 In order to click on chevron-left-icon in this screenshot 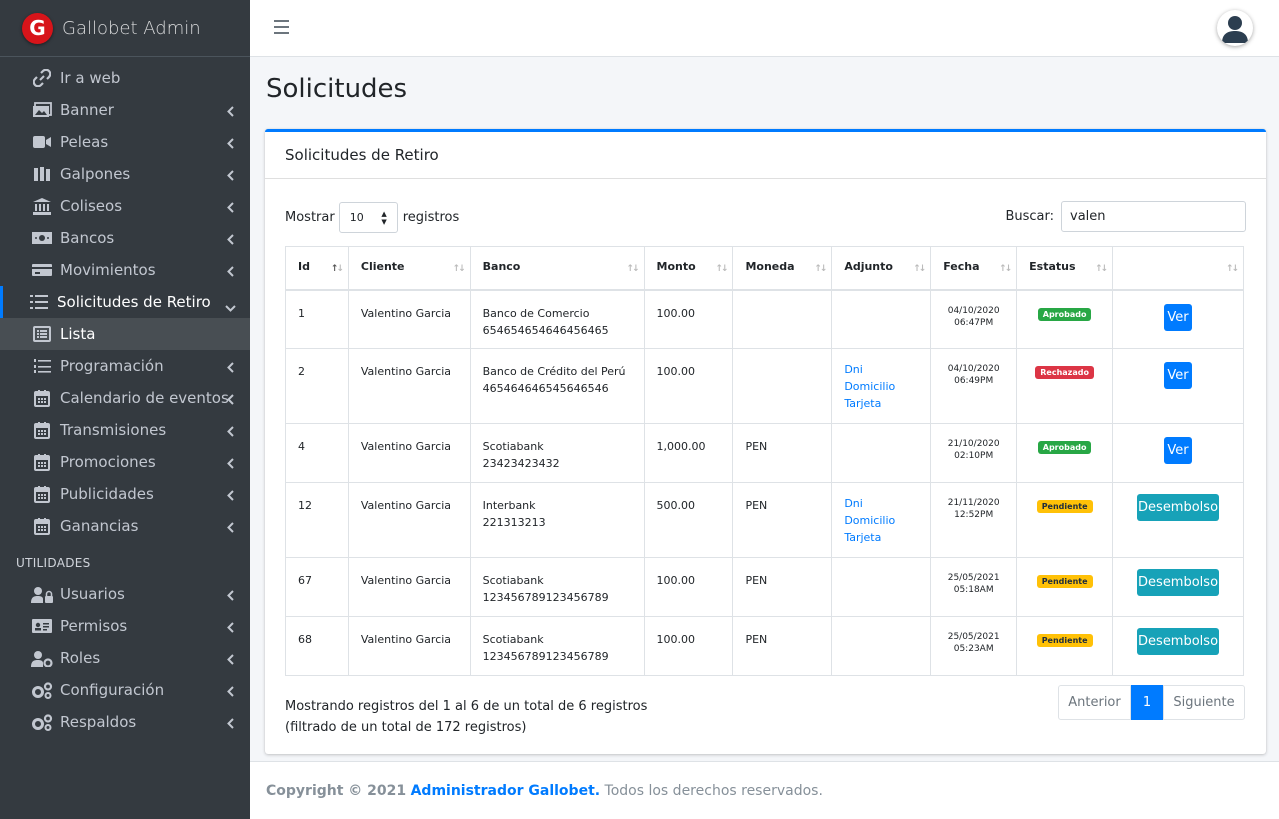, I will do `click(230, 240)`.